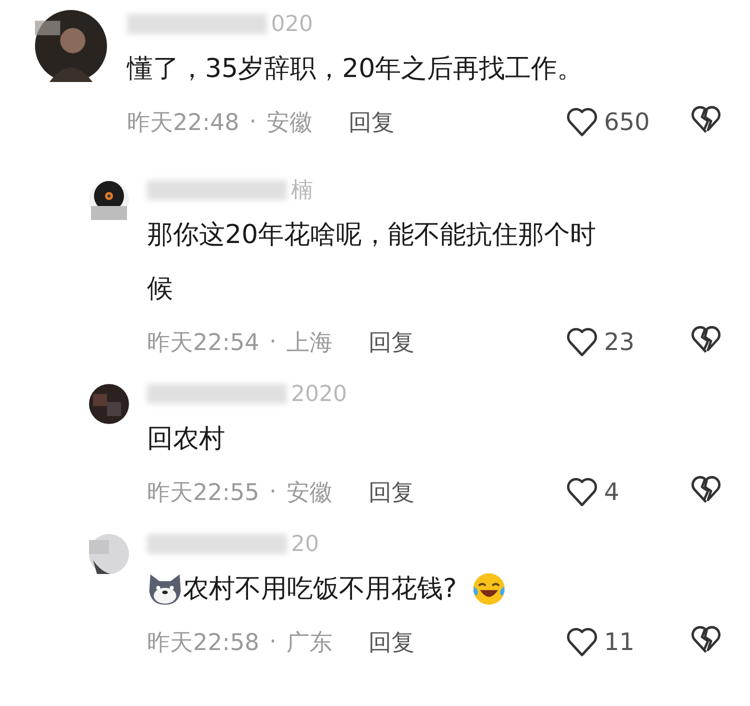  Describe the element at coordinates (355, 69) in the screenshot. I see `comment-text: 懂了，35岁辞职，20年之后再找工作。` at that location.